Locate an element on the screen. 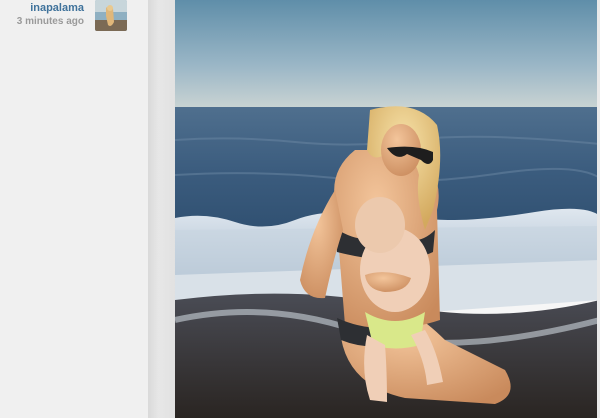 This screenshot has height=418, width=600. post-username-link: inapalama is located at coordinates (57, 8).